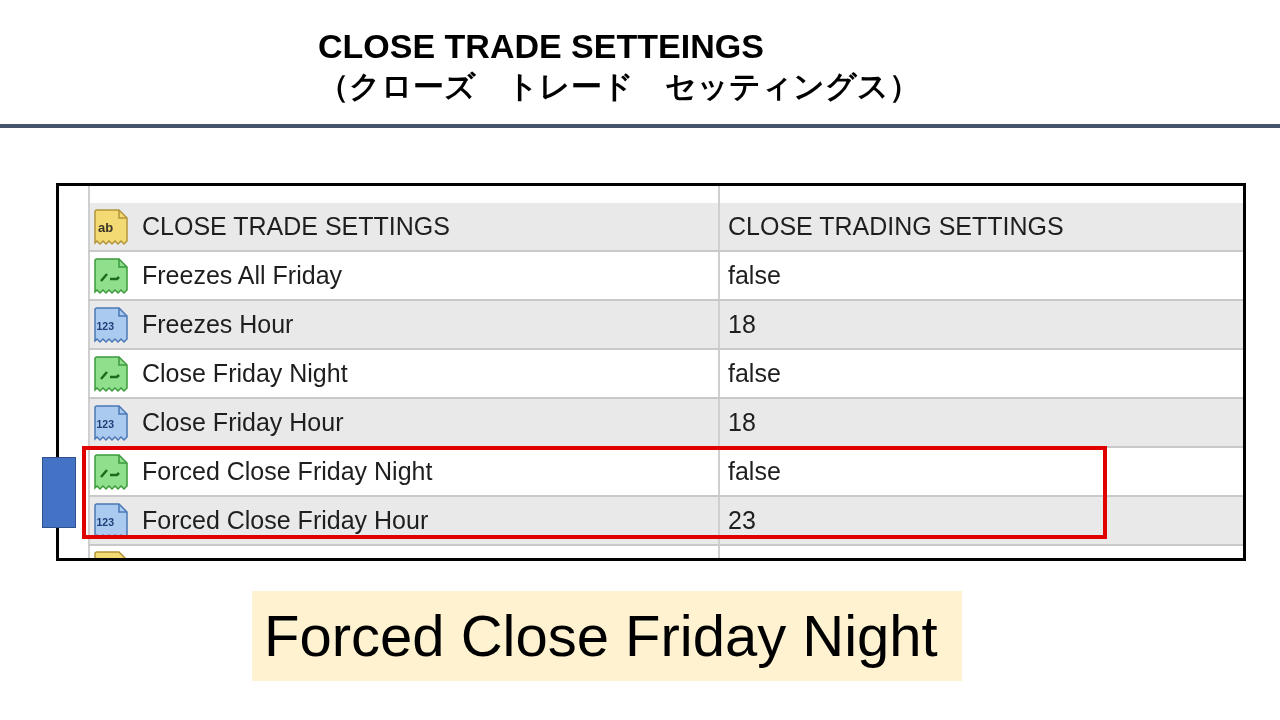 This screenshot has height=720, width=1280. Describe the element at coordinates (218, 324) in the screenshot. I see `parameter-name: Freezes Hour` at that location.